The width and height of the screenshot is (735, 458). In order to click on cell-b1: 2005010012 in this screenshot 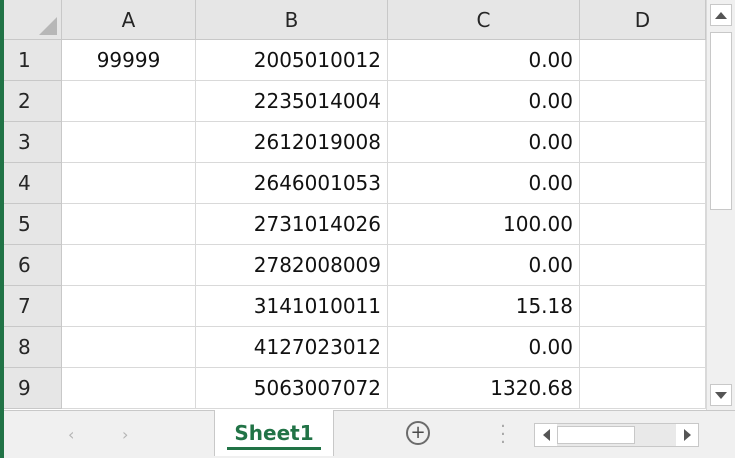, I will do `click(292, 60)`.